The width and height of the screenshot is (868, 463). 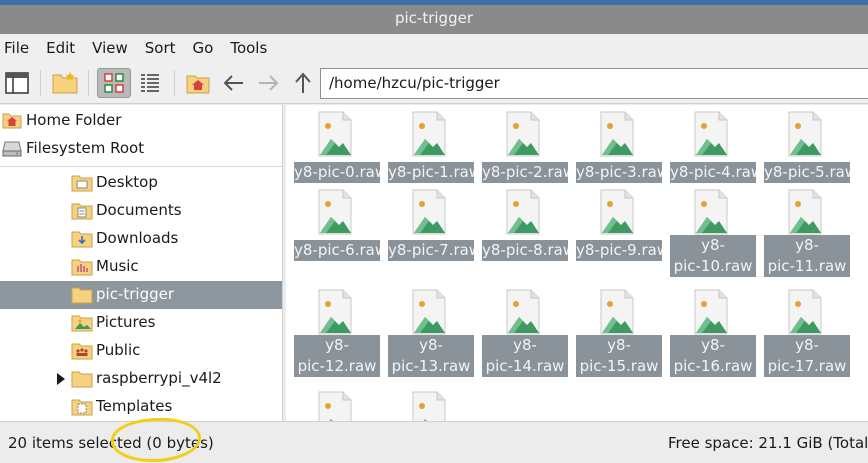 I want to click on home-button, so click(x=198, y=83).